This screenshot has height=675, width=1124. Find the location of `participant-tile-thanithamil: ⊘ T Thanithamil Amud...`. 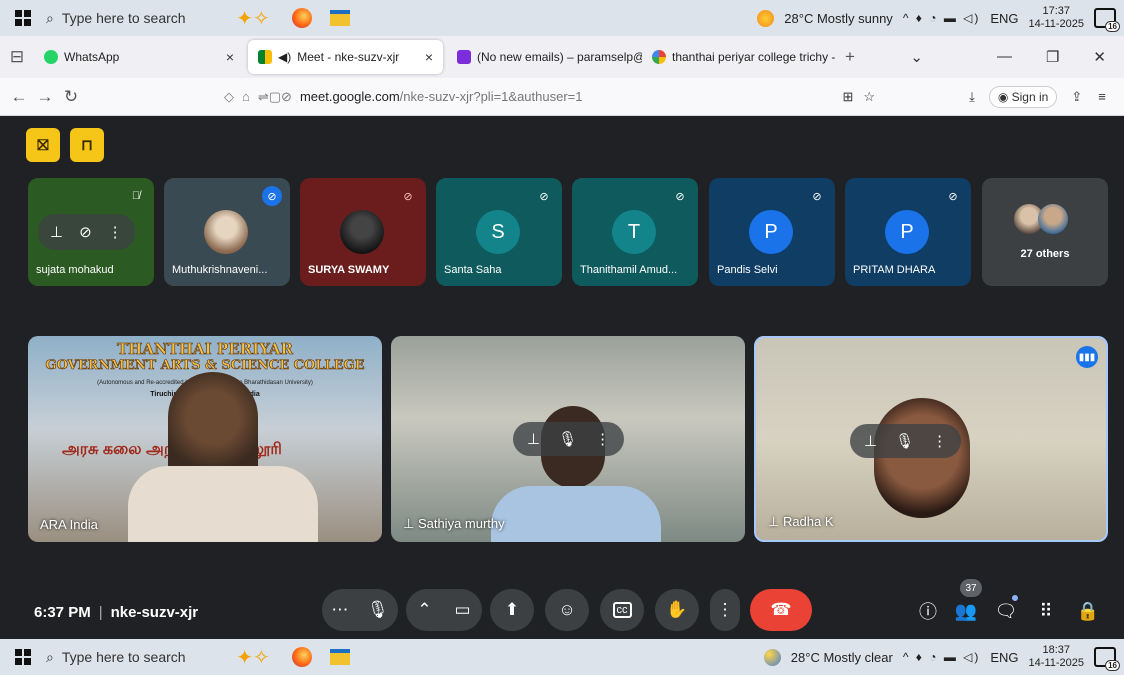

participant-tile-thanithamil: ⊘ T Thanithamil Amud... is located at coordinates (635, 232).